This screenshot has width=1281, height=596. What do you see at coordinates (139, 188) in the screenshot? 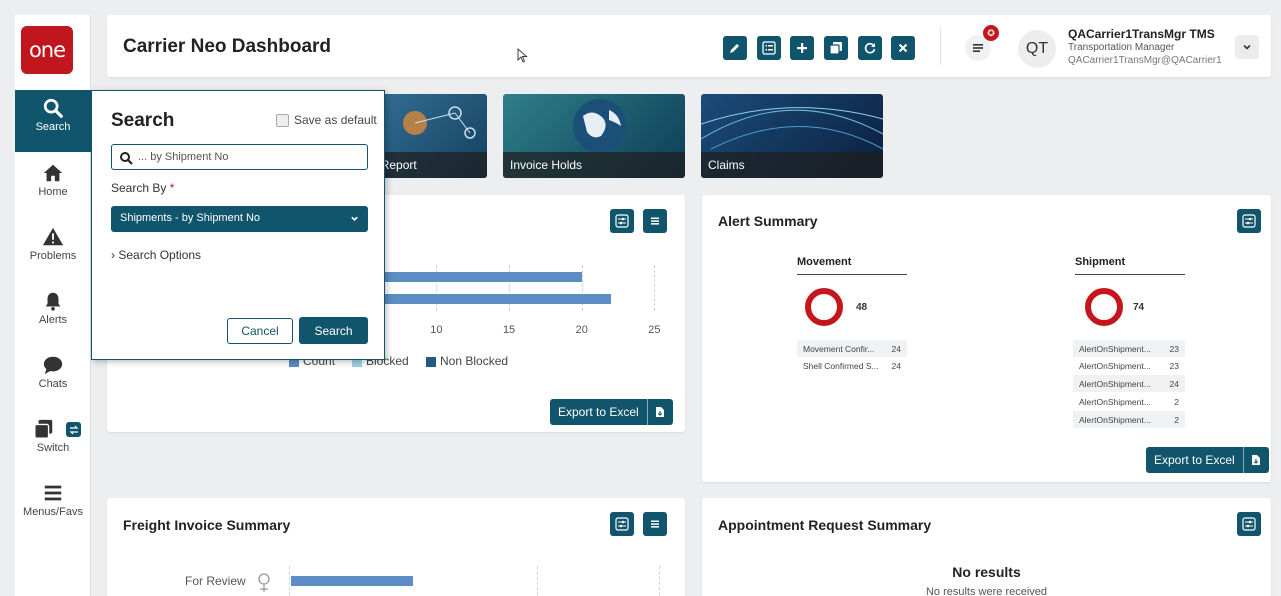
I see `search-by-text: Search By` at bounding box center [139, 188].